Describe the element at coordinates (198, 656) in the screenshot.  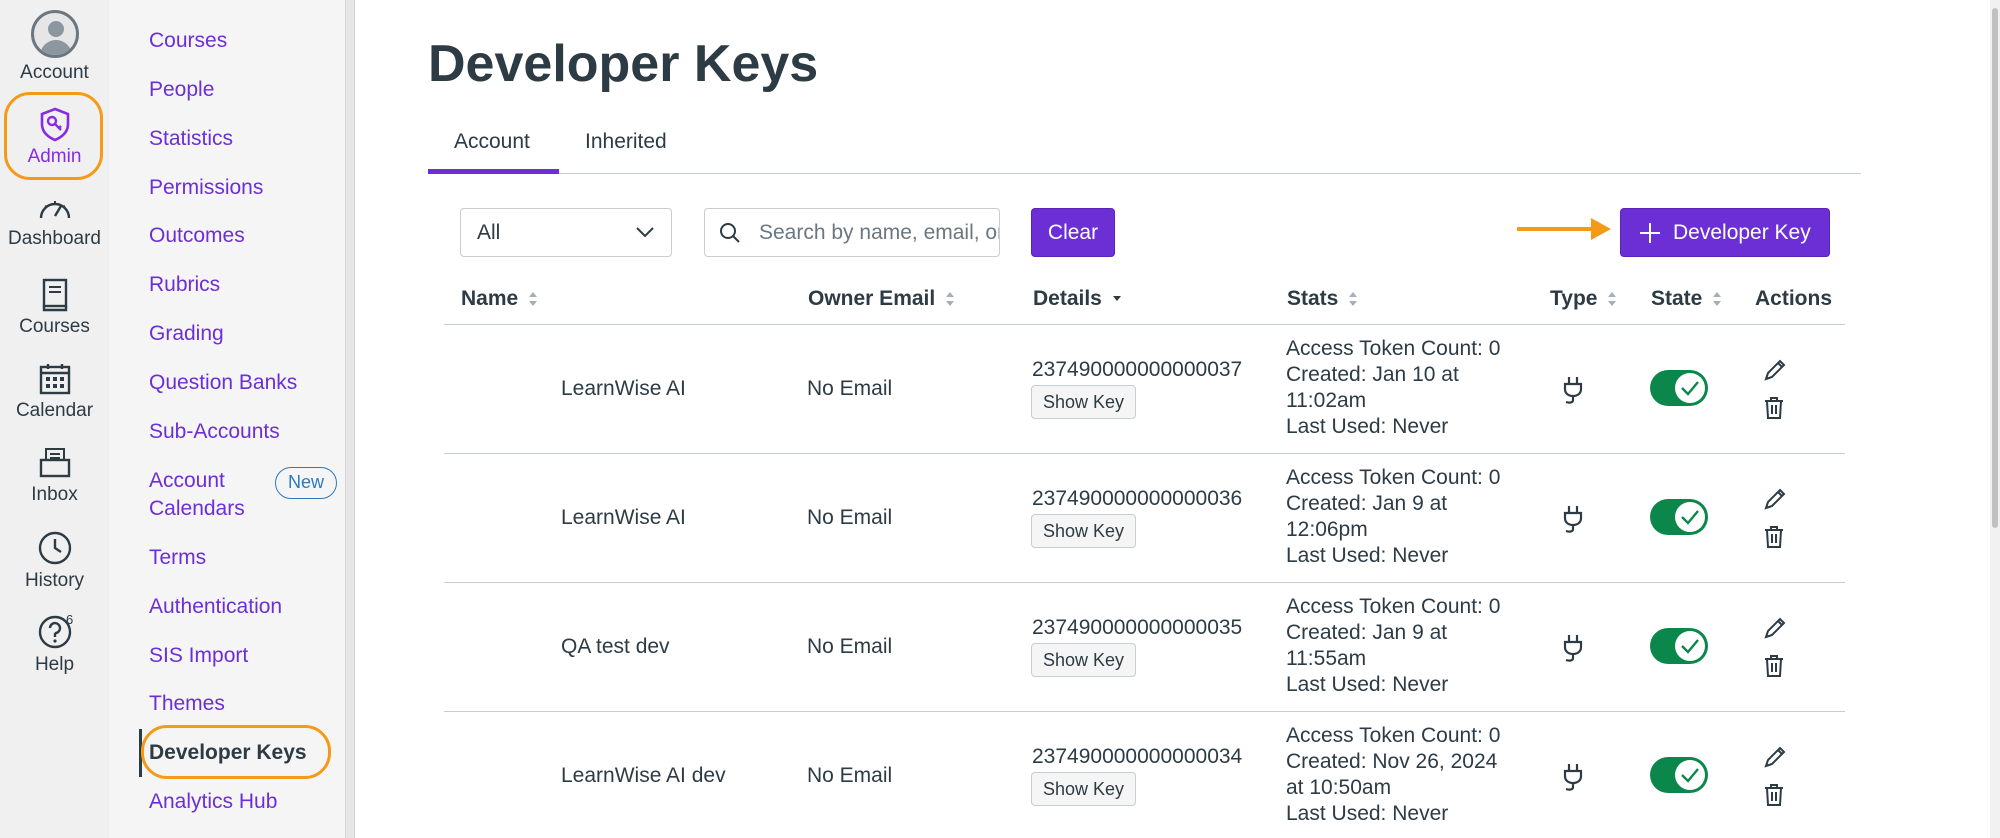
I see `subnav-sis-import: SIS Import` at that location.